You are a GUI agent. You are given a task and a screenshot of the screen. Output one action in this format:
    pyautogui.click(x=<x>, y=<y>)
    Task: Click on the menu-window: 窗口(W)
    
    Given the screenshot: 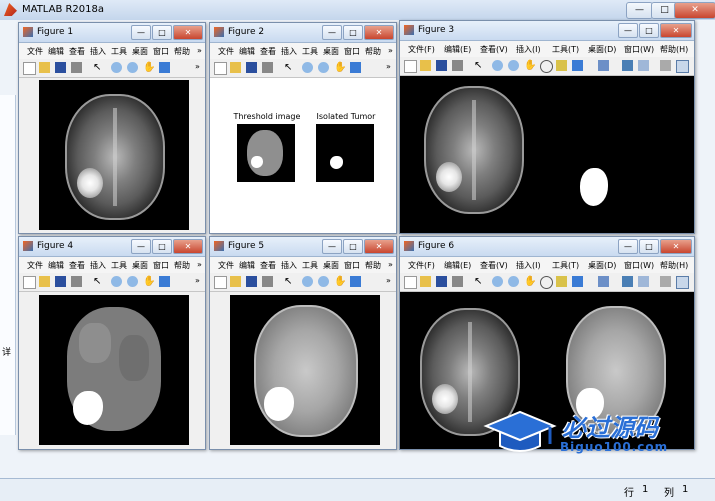 What is the action you would take?
    pyautogui.click(x=639, y=49)
    